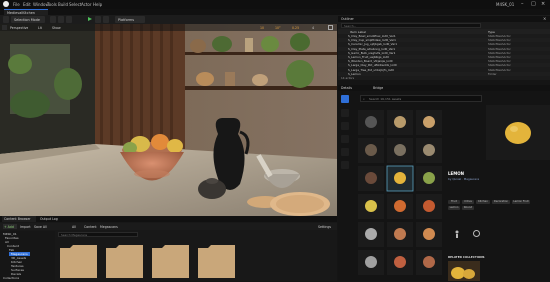  What do you see at coordinates (168, 27) in the screenshot?
I see `viewport-toolbar: Perspective Lit Show 10 10° 0.25 4` at bounding box center [168, 27].